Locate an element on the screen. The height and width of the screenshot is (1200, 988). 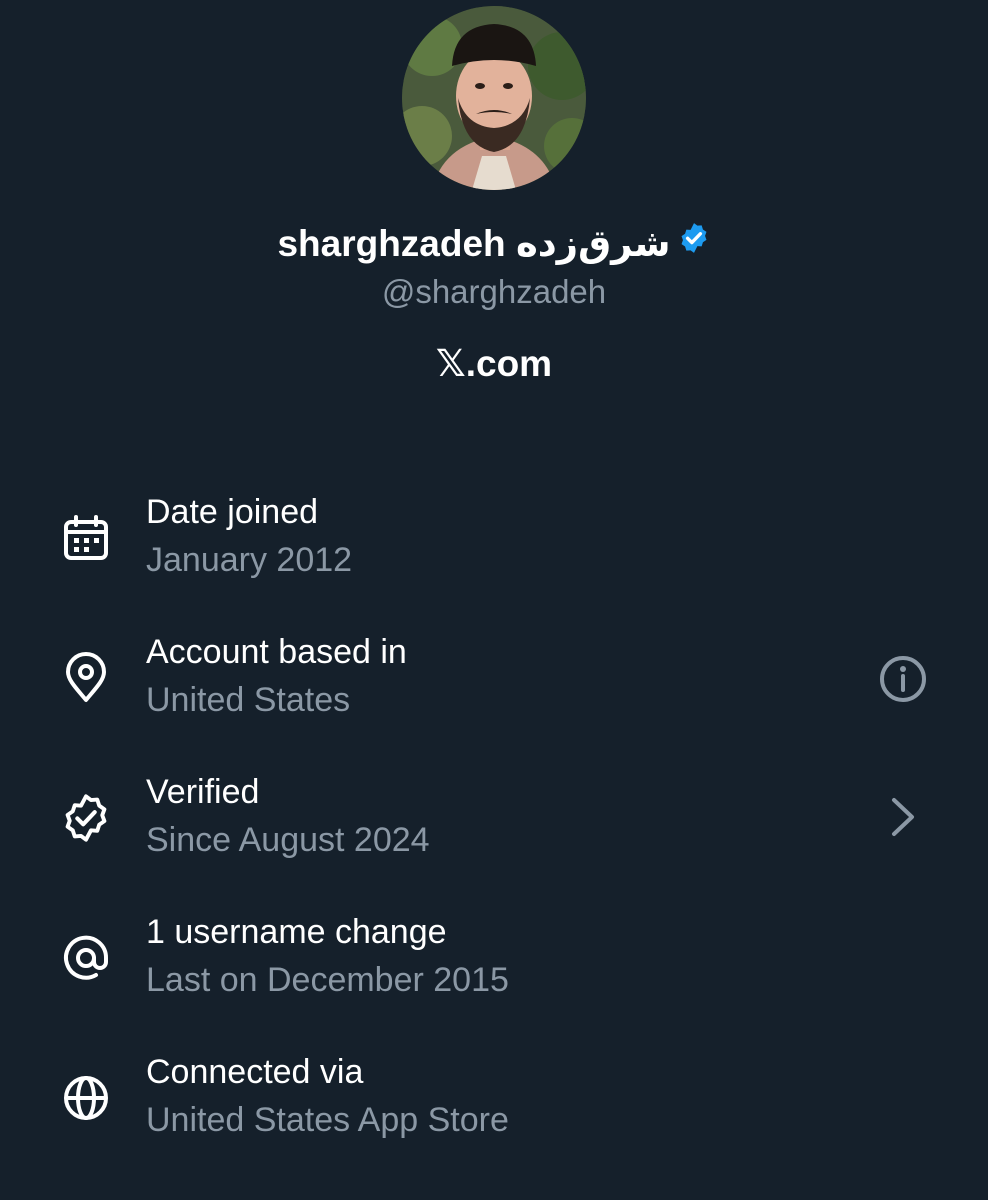
row-value: United States App Store is located at coordinates (327, 1120).